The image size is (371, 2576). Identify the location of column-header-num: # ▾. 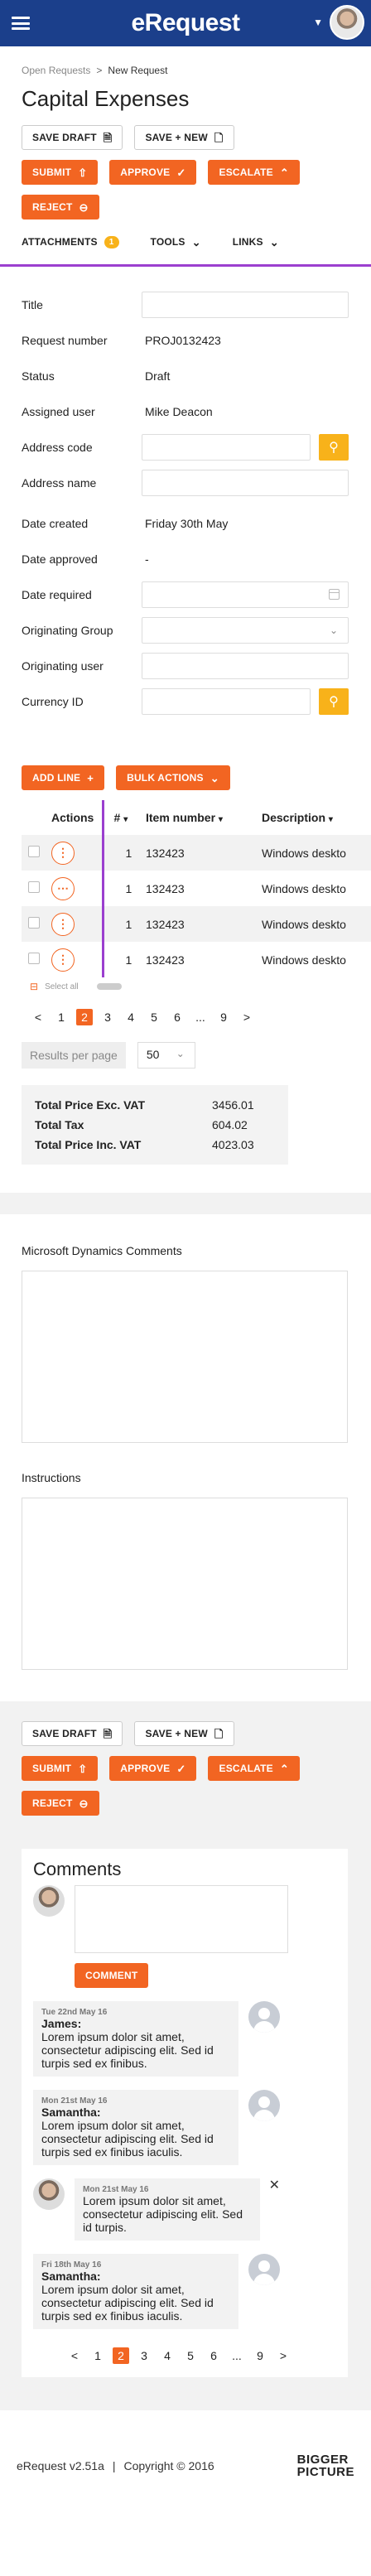
(123, 818).